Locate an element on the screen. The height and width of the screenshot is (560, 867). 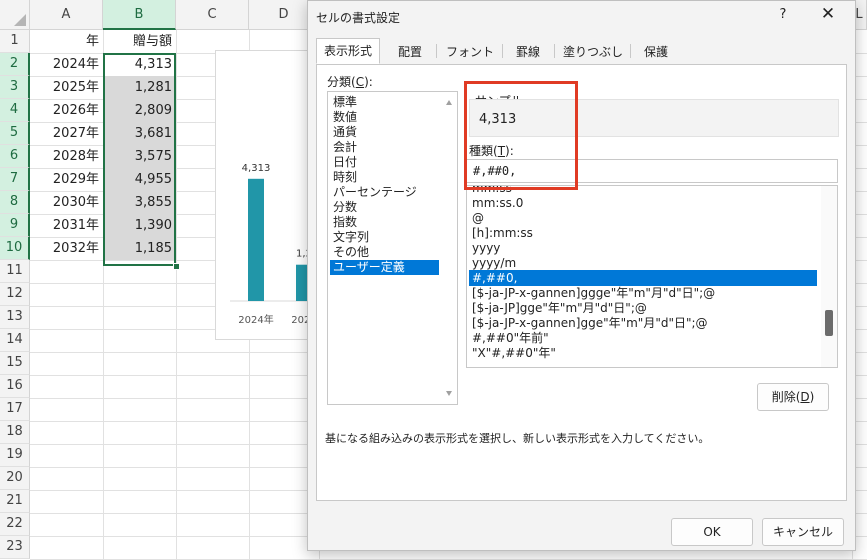
category-item: 会計 is located at coordinates (384, 147).